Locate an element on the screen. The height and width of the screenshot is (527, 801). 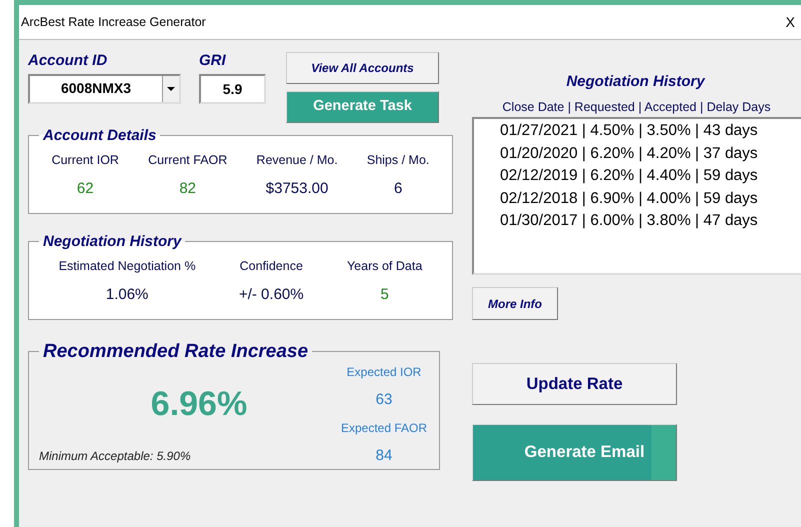
close-button: X is located at coordinates (790, 22).